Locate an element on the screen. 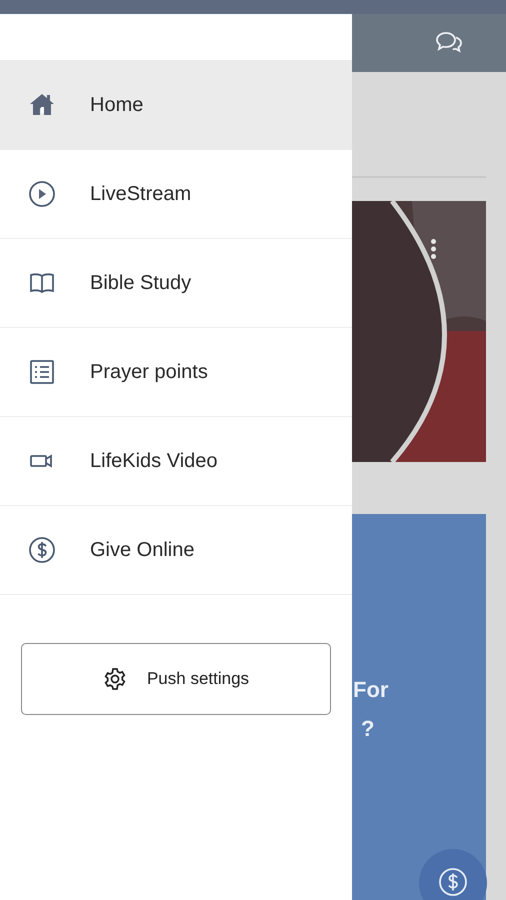 Image resolution: width=506 pixels, height=900 pixels. list-icon is located at coordinates (42, 372).